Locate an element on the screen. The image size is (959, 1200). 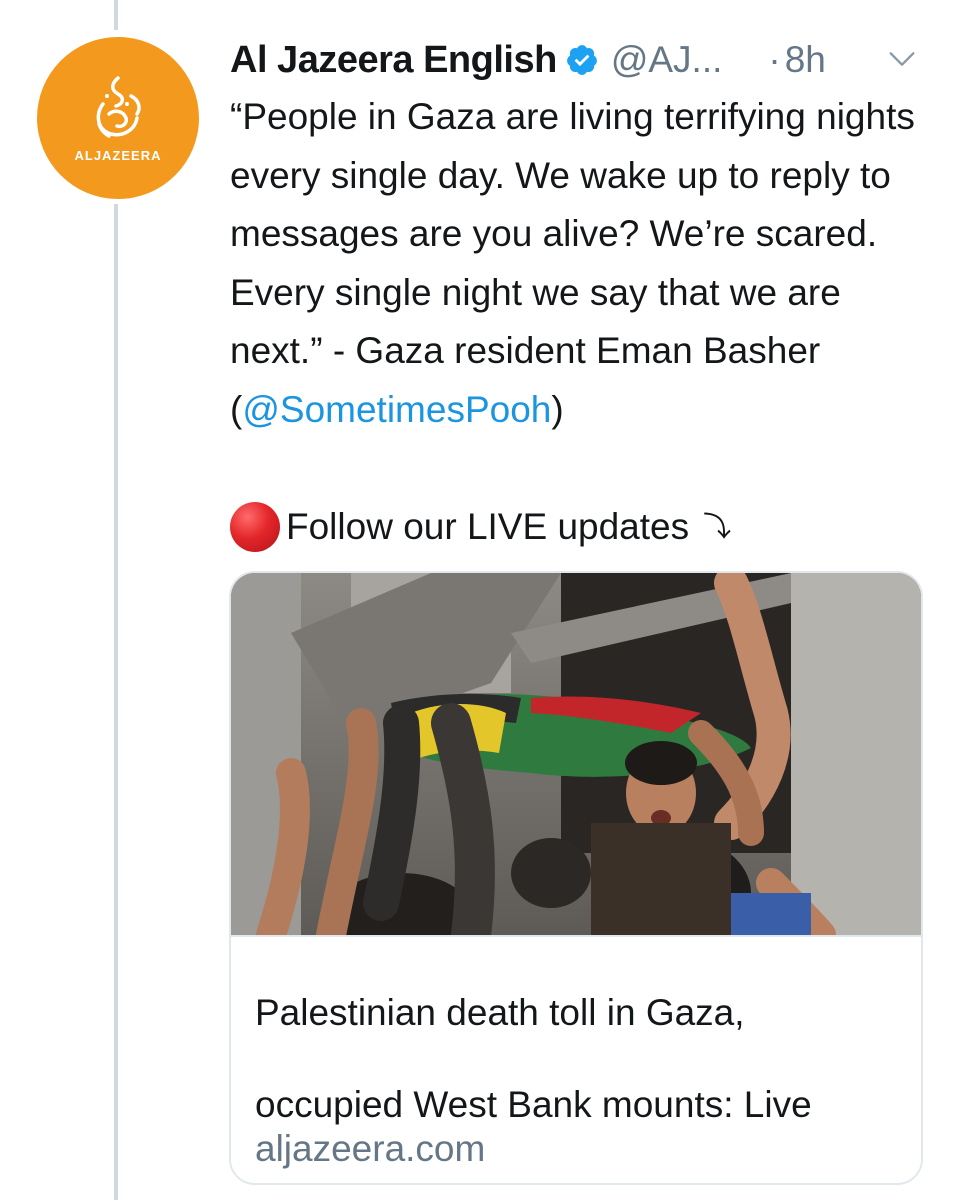
red-circle-icon is located at coordinates (255, 527).